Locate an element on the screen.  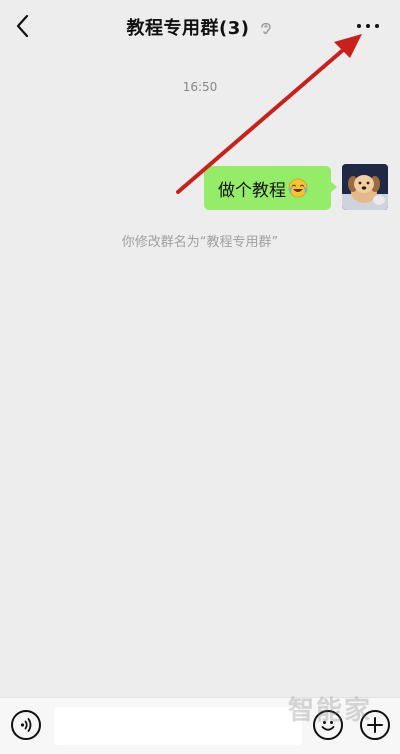
chat-title: 教程专用群(3) is located at coordinates (188, 27).